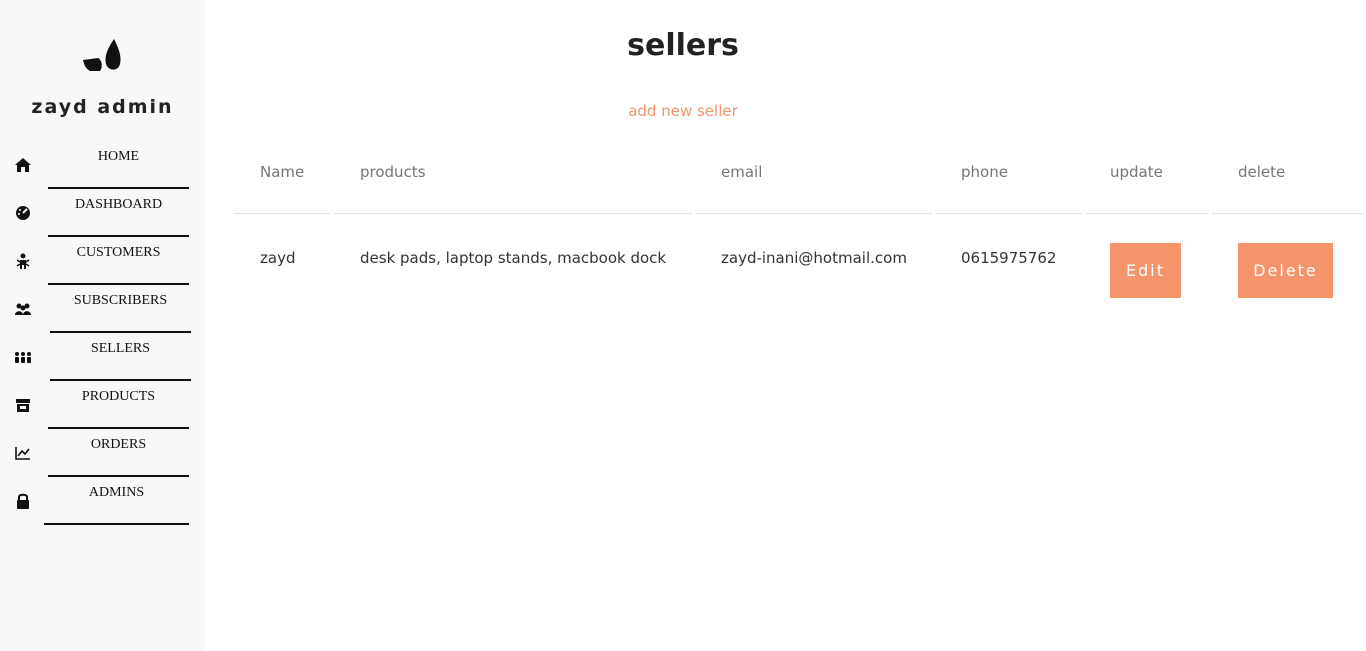 The width and height of the screenshot is (1366, 651). What do you see at coordinates (742, 172) in the screenshot?
I see `column-header-email: email` at bounding box center [742, 172].